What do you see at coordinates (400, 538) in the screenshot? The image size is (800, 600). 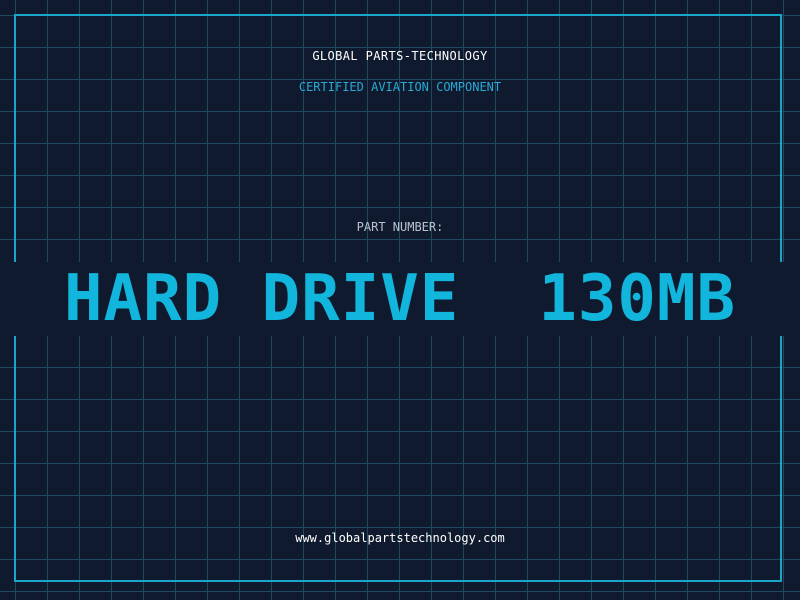 I see `website-url: www.globalpartstechnology.com` at bounding box center [400, 538].